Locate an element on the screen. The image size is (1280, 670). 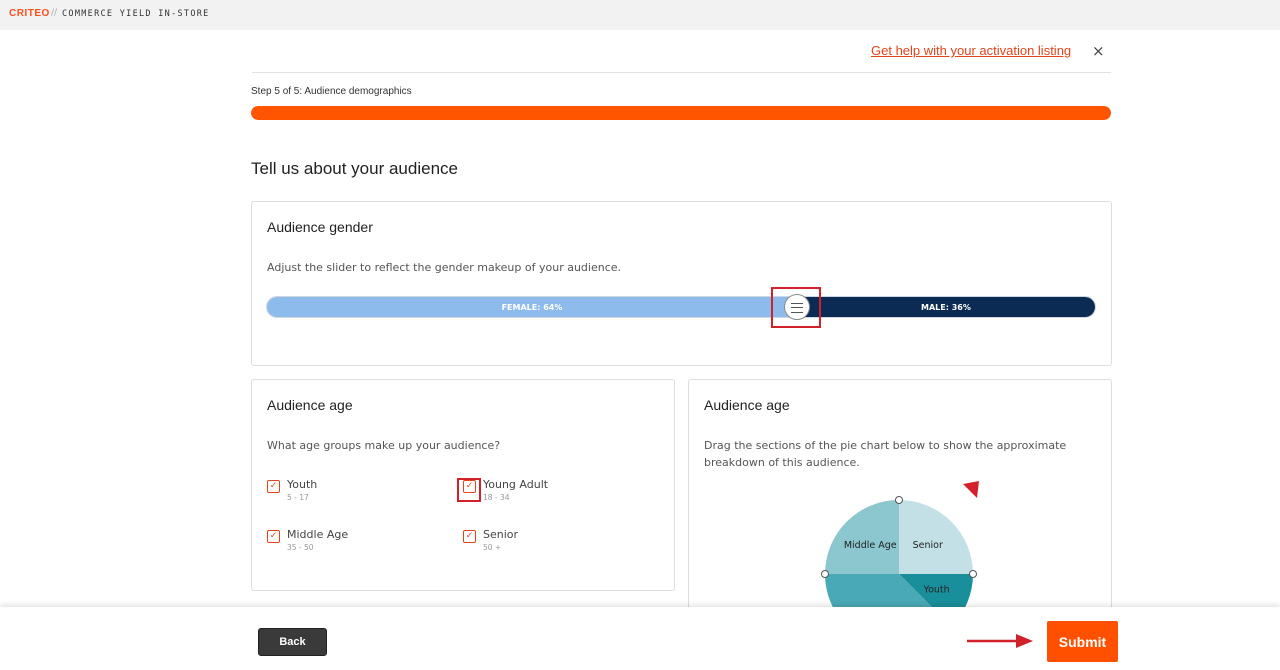
pie-label: Middle Age is located at coordinates (870, 545).